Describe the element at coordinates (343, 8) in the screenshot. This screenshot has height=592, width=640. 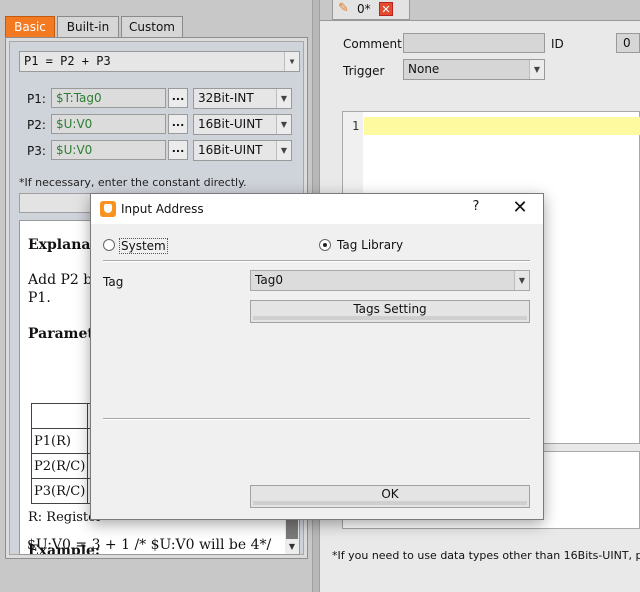
I see `pencil-icon: ✎` at that location.